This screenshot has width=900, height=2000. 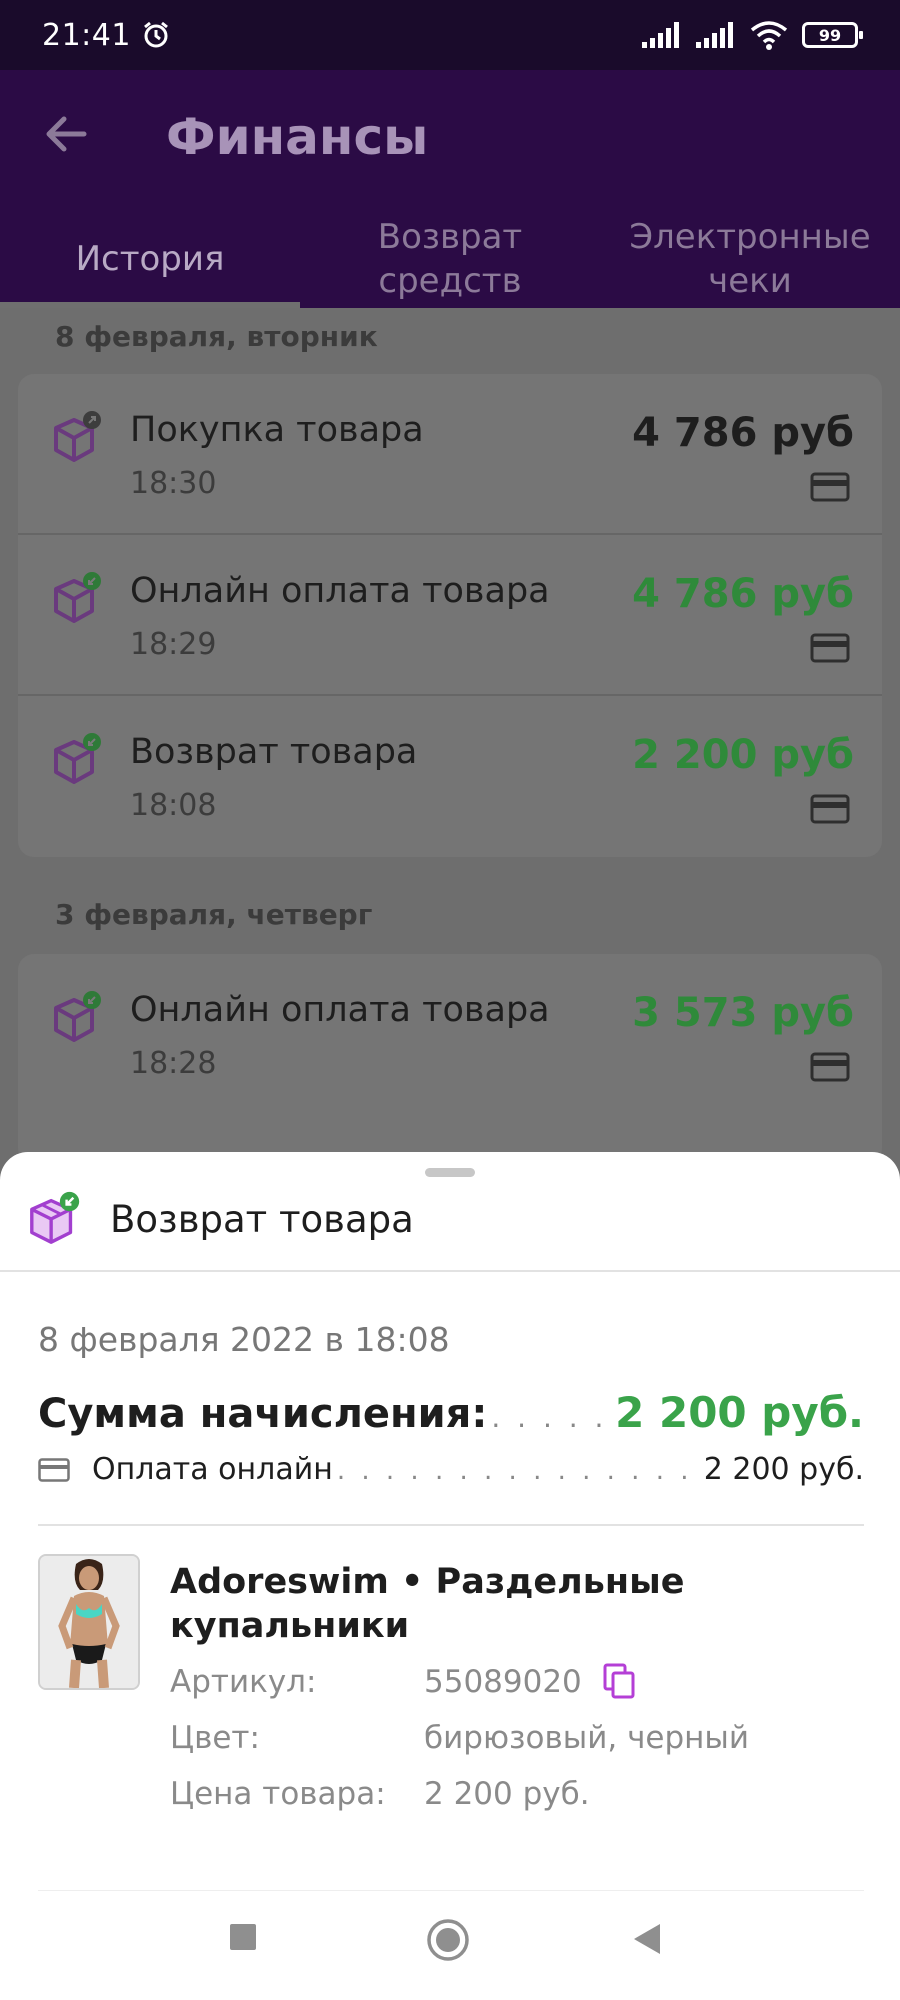 I want to click on tab-label: Возврат средств, so click(x=450, y=259).